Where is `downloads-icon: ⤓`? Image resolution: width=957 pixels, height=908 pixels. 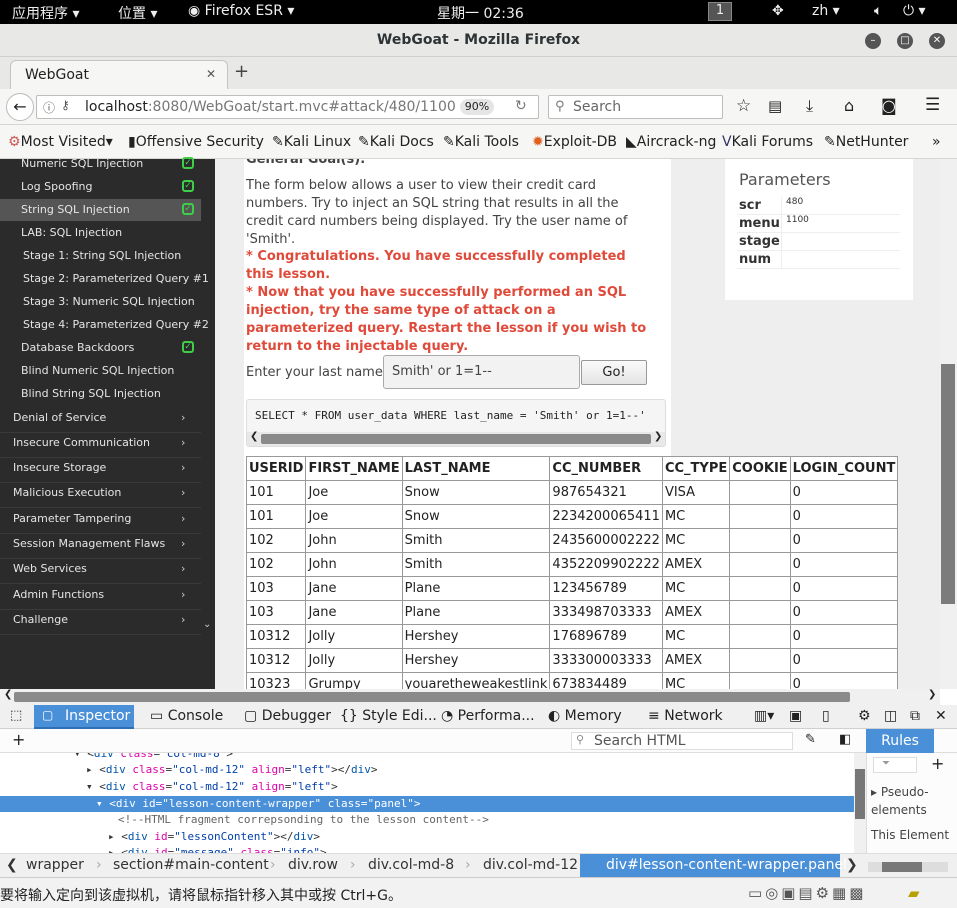 downloads-icon: ⤓ is located at coordinates (809, 106).